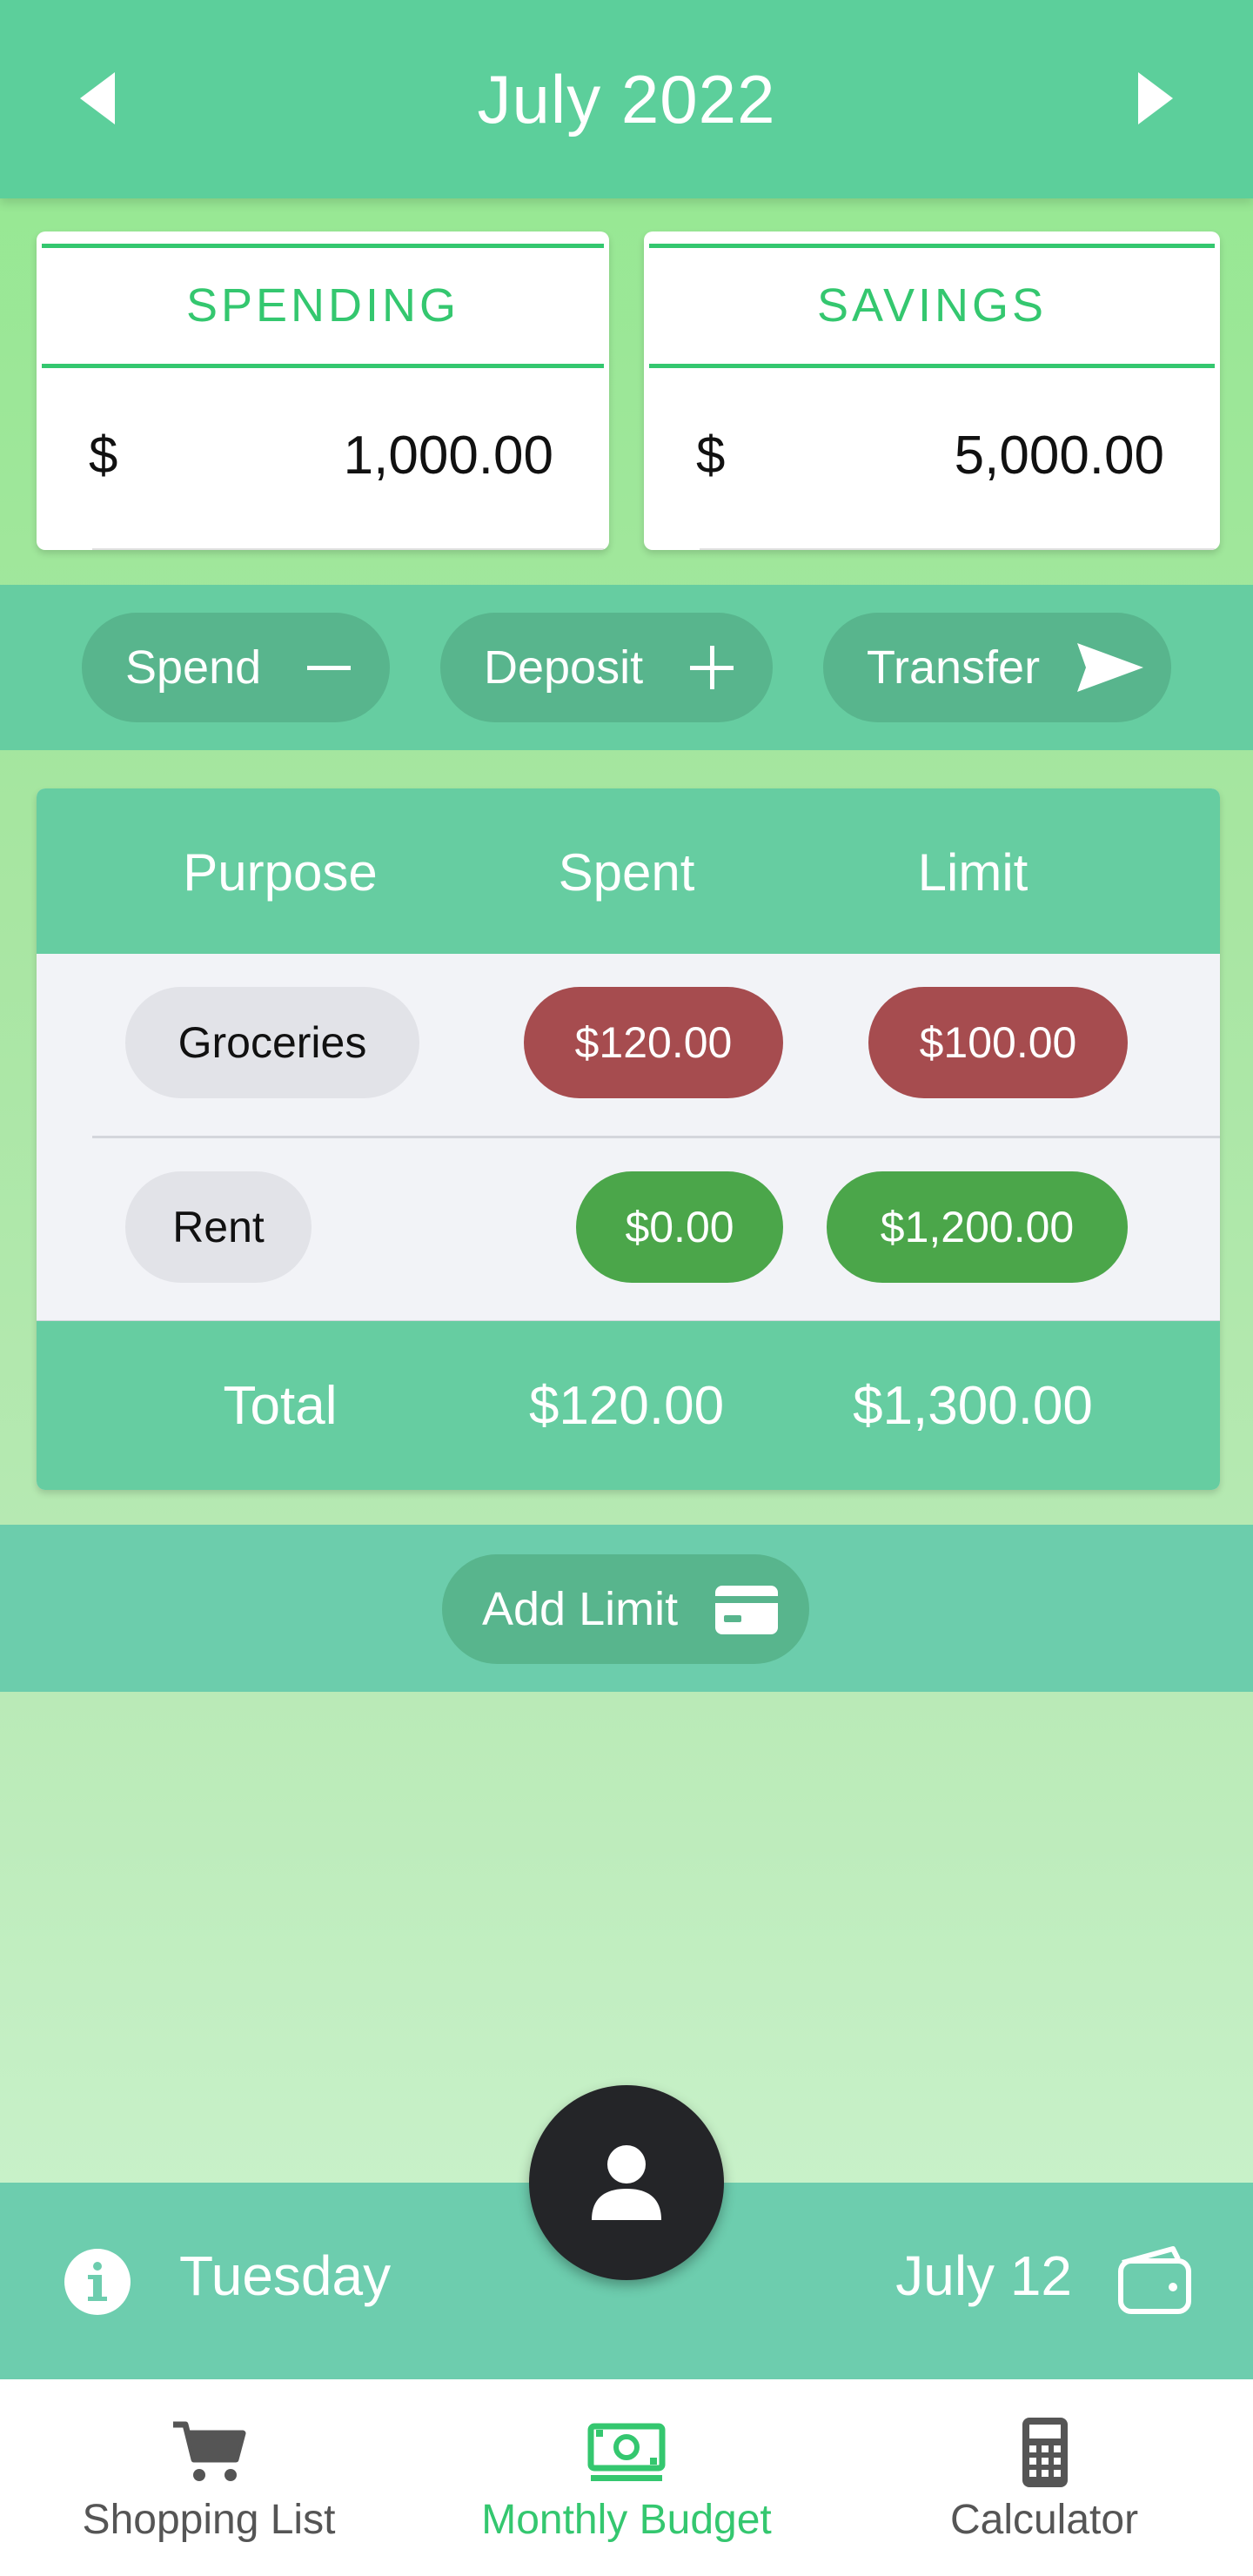  Describe the element at coordinates (1154, 2280) in the screenshot. I see `wallet-icon` at that location.